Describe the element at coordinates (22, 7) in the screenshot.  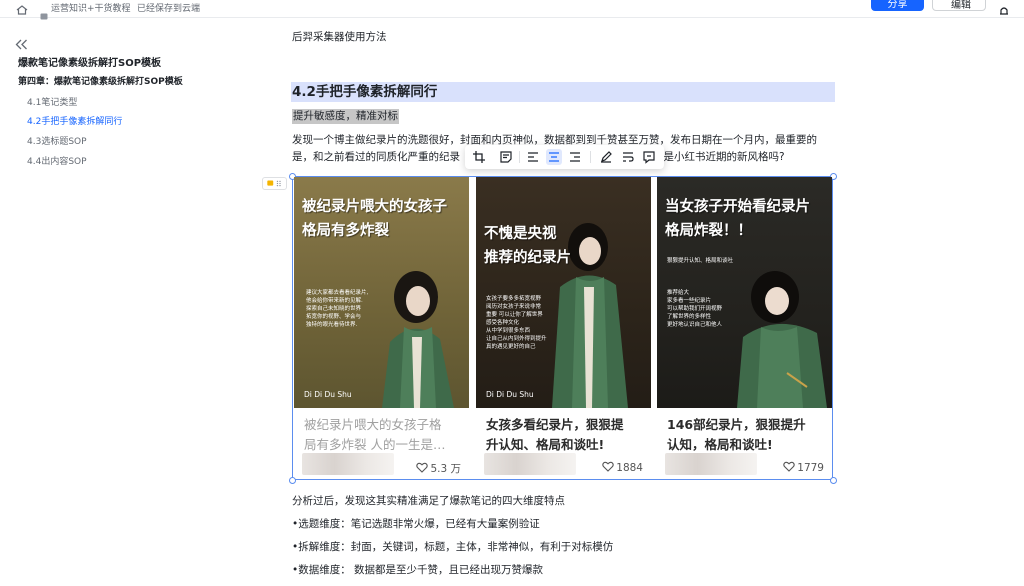
I see `home-icon` at that location.